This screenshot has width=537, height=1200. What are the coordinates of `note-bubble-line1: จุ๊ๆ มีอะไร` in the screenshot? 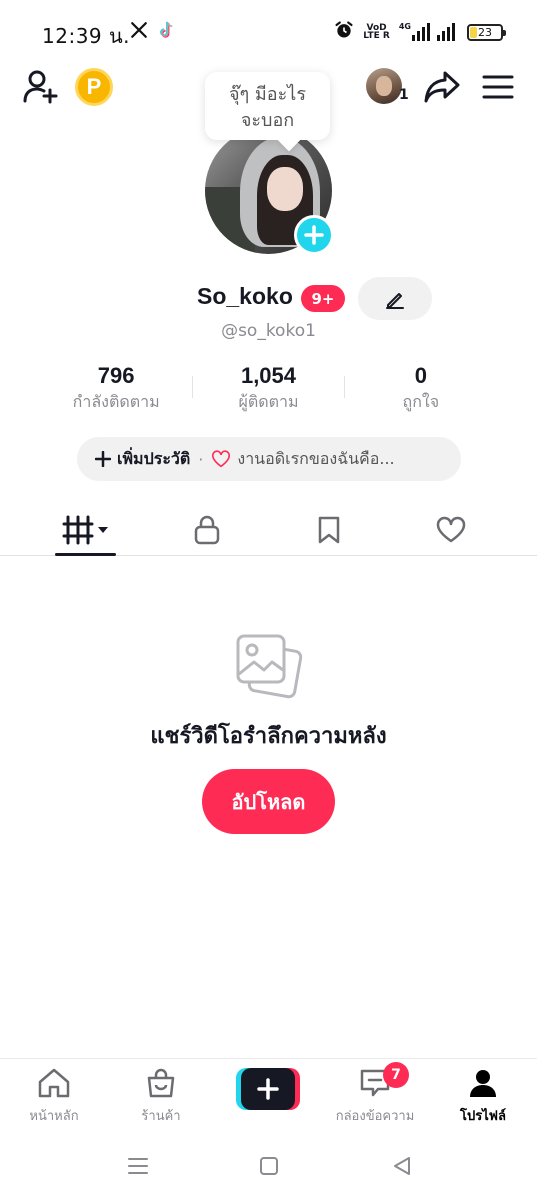 It's located at (267, 94).